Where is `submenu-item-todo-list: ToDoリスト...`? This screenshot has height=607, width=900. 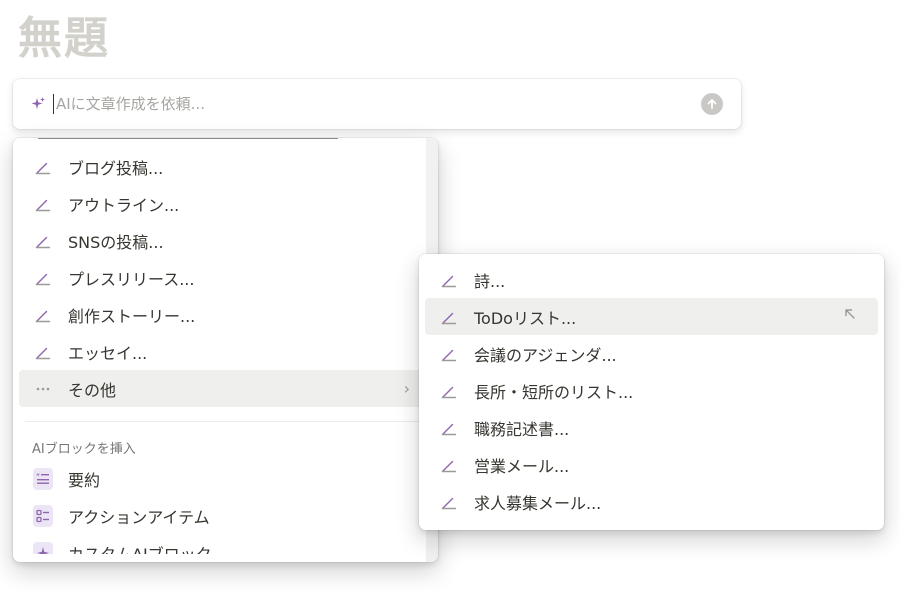 submenu-item-todo-list: ToDoリスト... is located at coordinates (651, 316).